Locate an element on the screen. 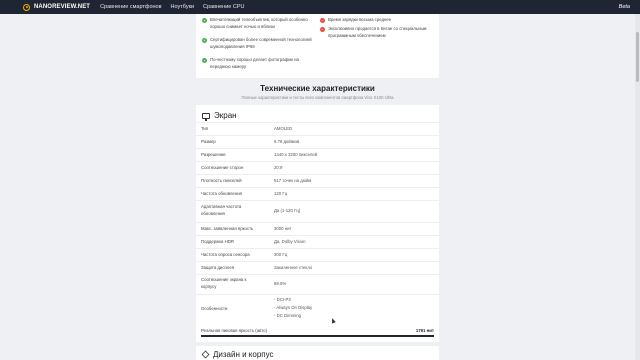  logo-text: NANOREVIEW.NET is located at coordinates (62, 7).